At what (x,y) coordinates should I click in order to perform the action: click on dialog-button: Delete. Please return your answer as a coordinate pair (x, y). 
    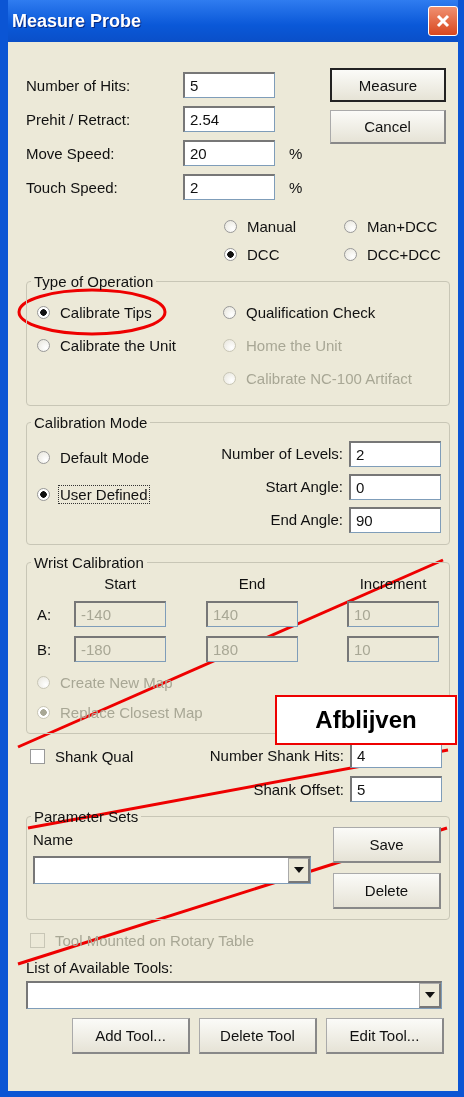
    Looking at the image, I should click on (387, 891).